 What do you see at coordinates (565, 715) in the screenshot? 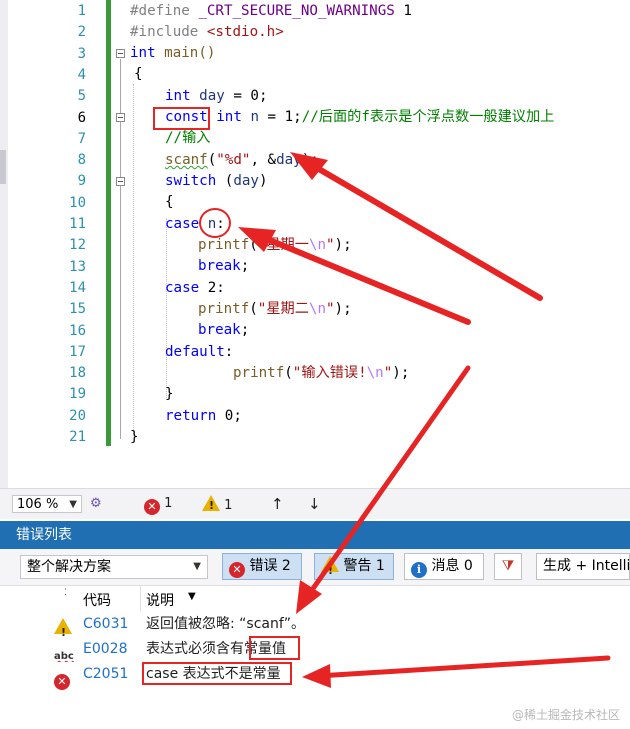
I see `watermark: @稀土掘金技术社区` at bounding box center [565, 715].